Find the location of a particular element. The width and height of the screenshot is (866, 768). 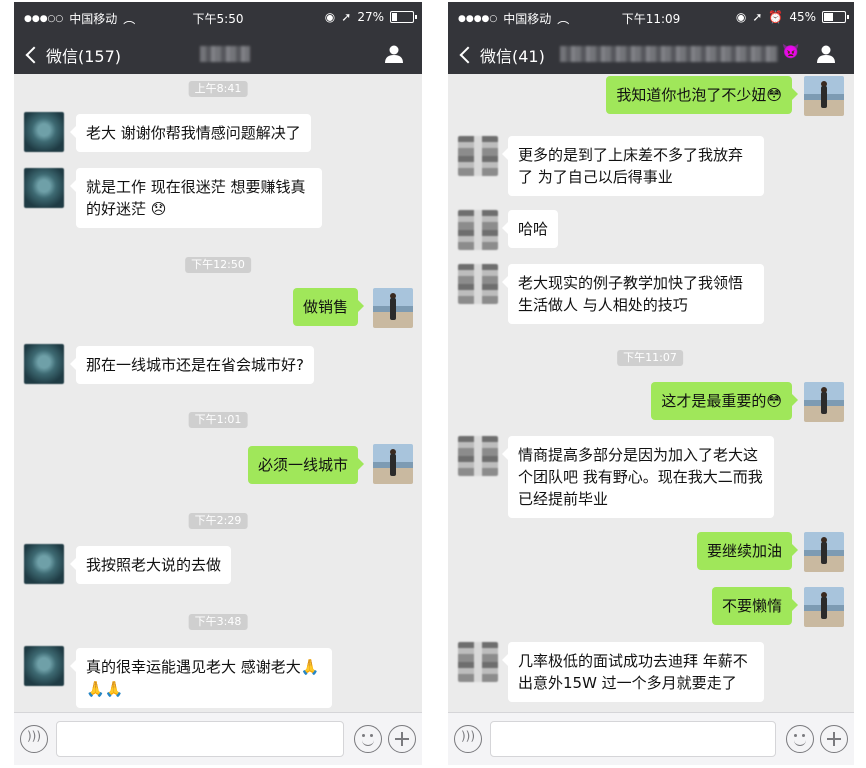

message-bubble-incoming: 真的很幸运能遇见老大 感谢老大🙏🙏🙏 is located at coordinates (201, 678).